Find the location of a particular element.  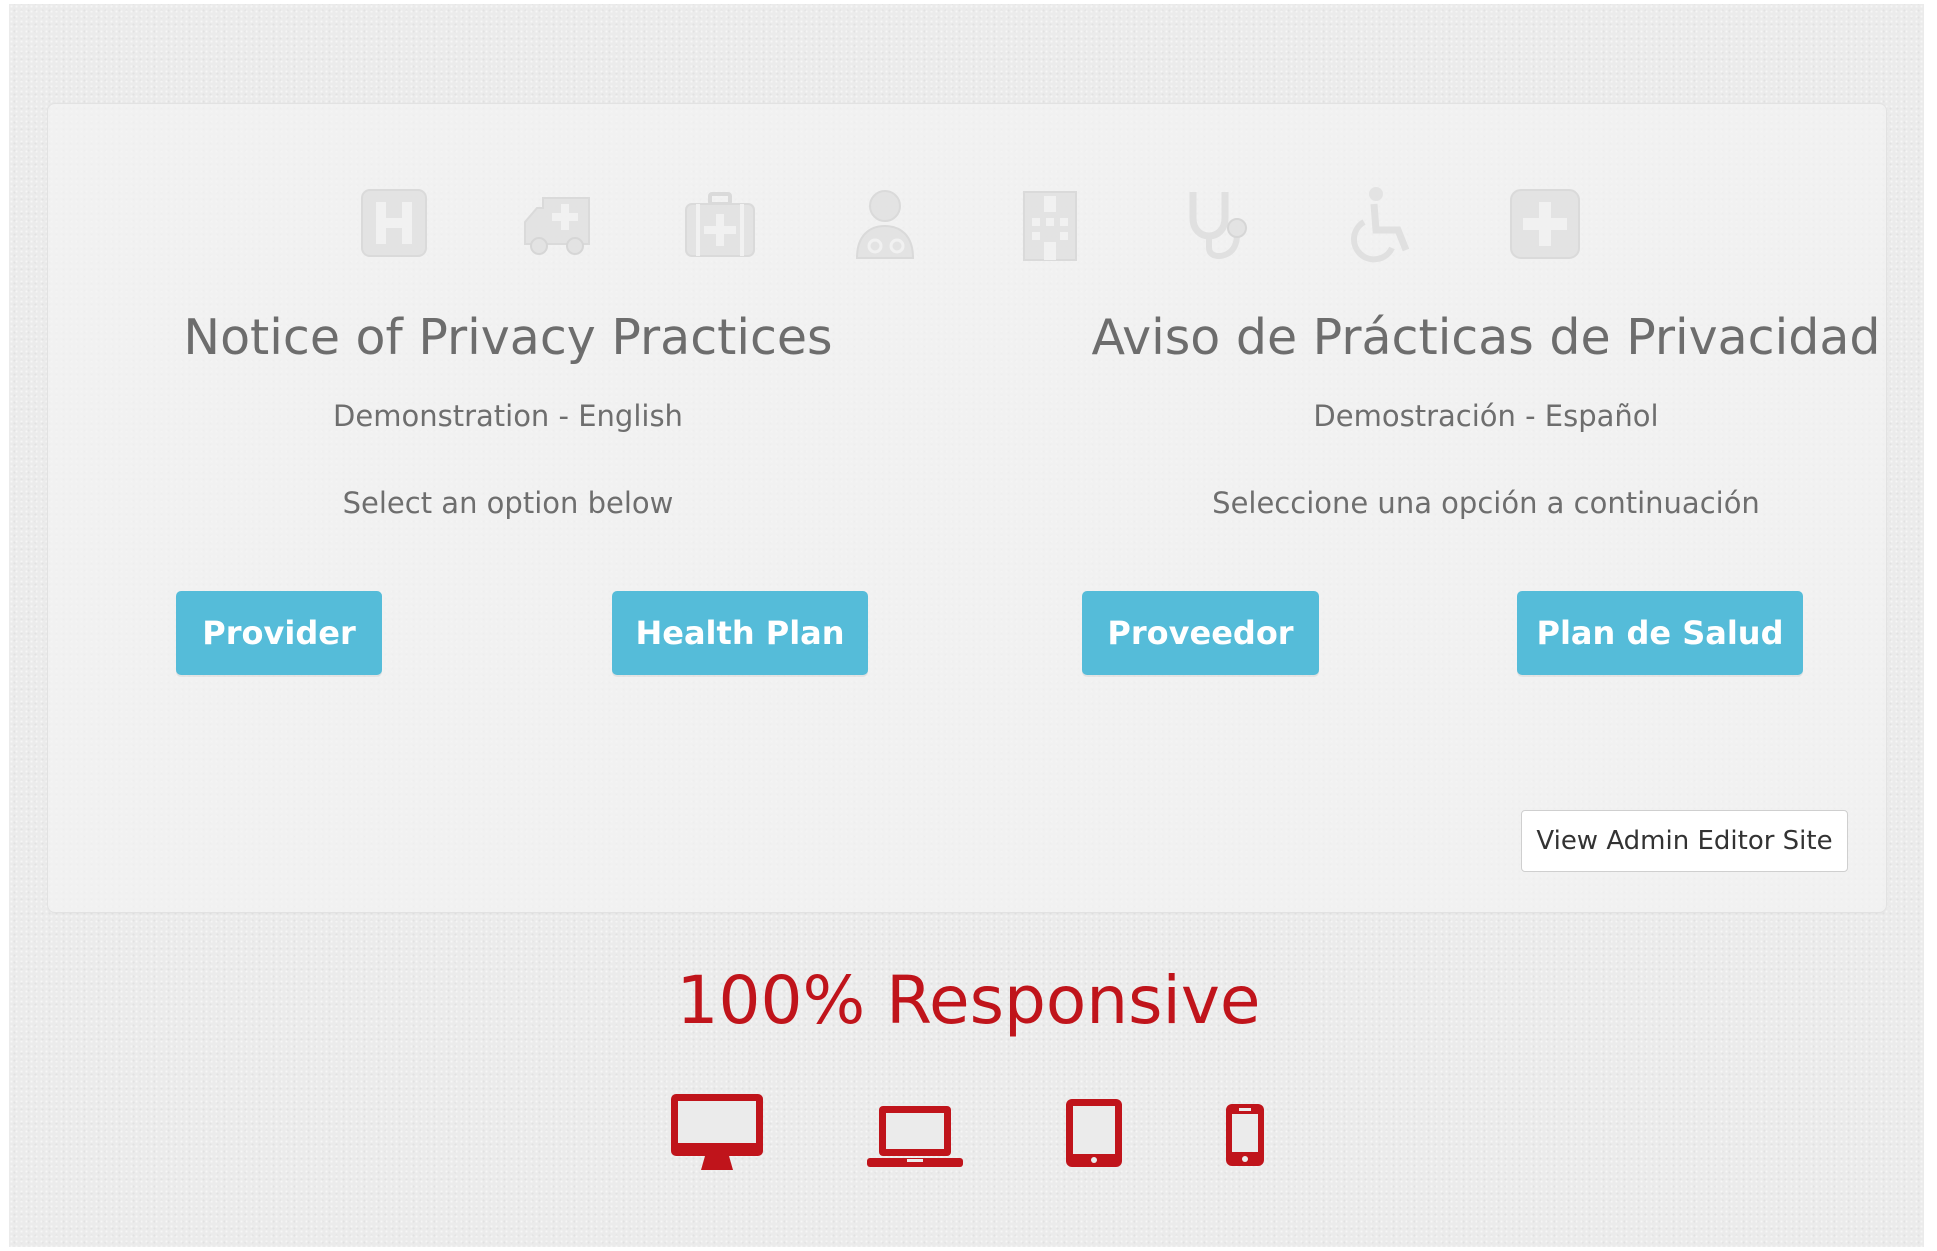

plan-de-salud-button: Plan de Salud is located at coordinates (1660, 633).